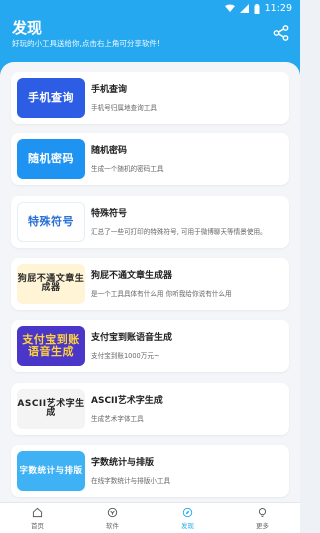 The width and height of the screenshot is (320, 533). I want to click on tool-description: 支付宝到账1000万元~, so click(125, 356).